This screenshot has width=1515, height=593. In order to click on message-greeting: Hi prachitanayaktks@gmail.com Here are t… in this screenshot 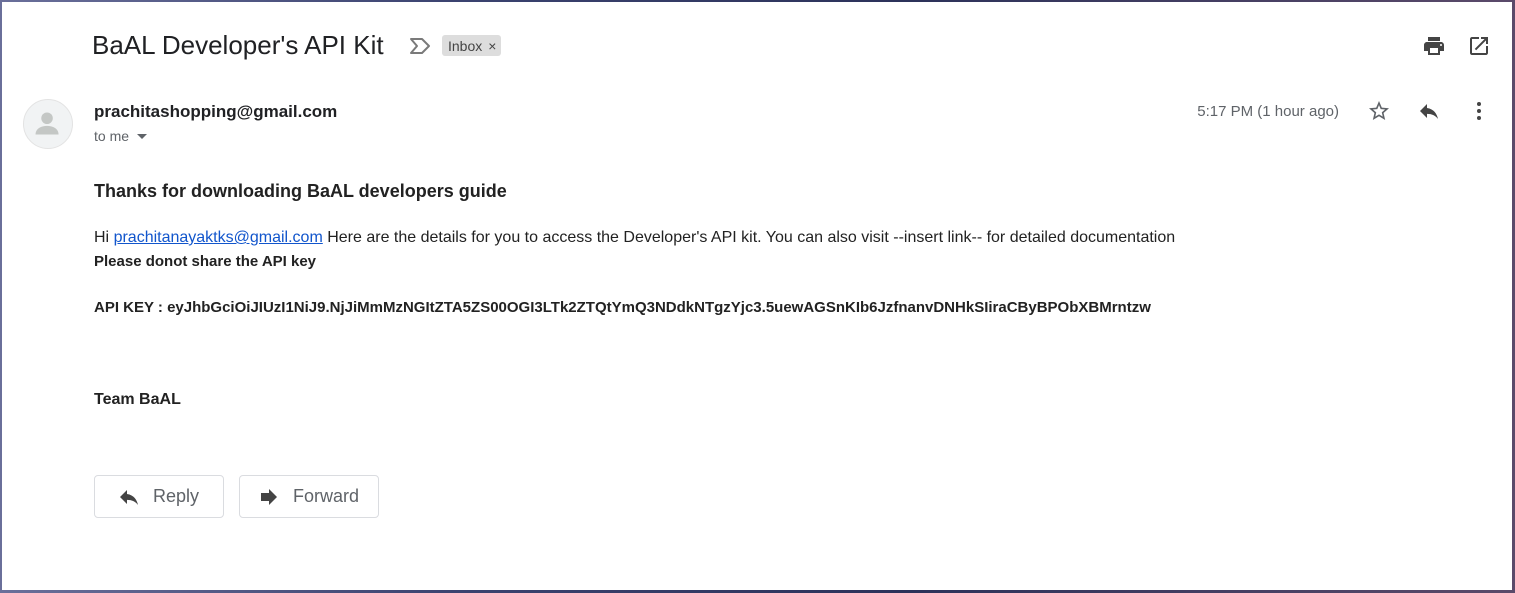, I will do `click(634, 238)`.